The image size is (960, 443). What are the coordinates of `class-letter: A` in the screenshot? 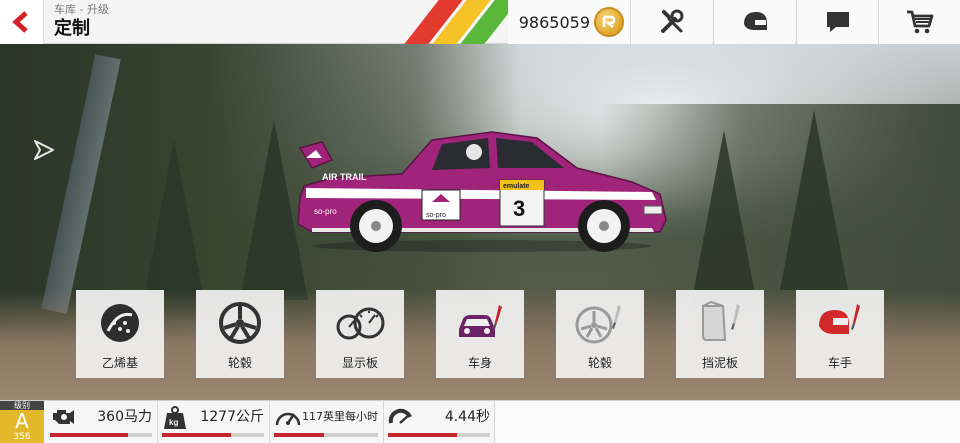 It's located at (22, 421).